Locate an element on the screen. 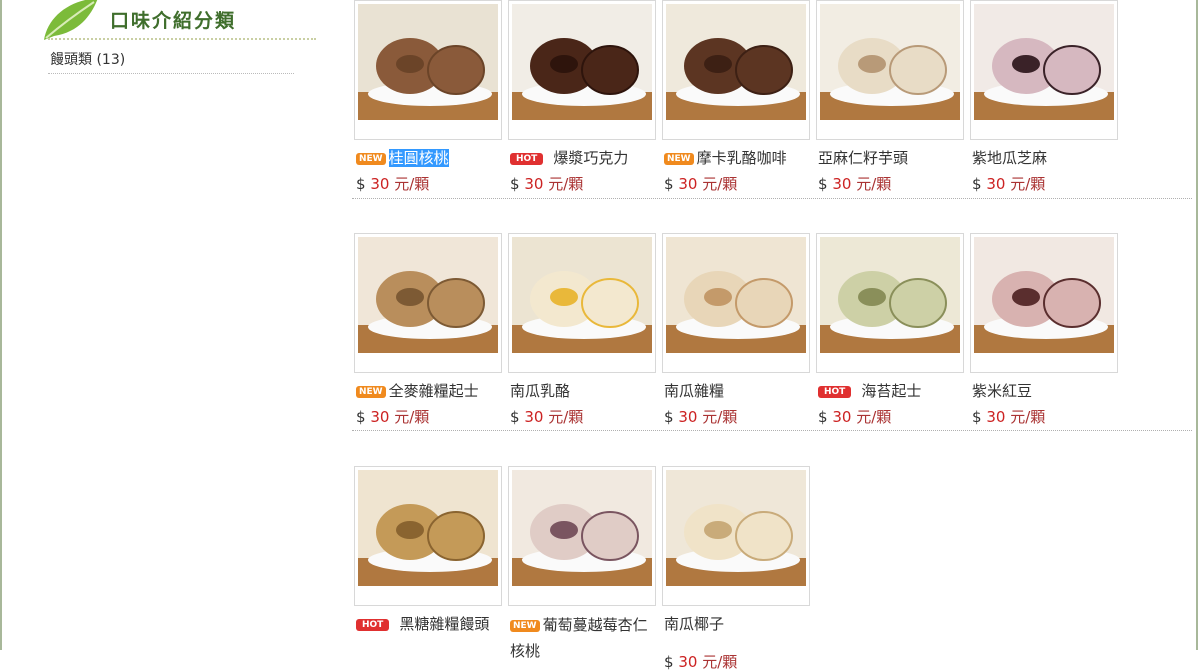 The height and width of the screenshot is (672, 1200). product-name: 南瓜乳酪 is located at coordinates (540, 391).